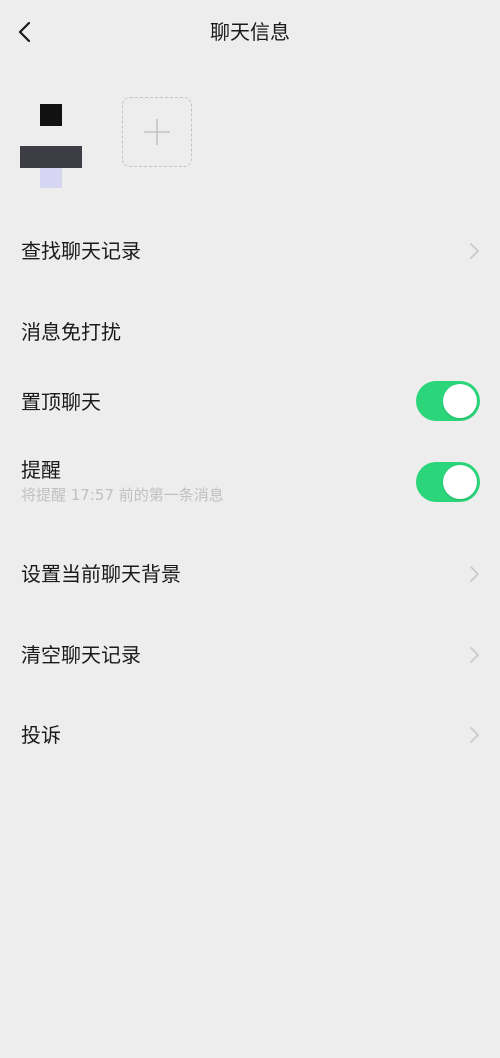 Image resolution: width=500 pixels, height=1058 pixels. I want to click on set-chat-background-label: 设置当前聊天背景, so click(101, 574).